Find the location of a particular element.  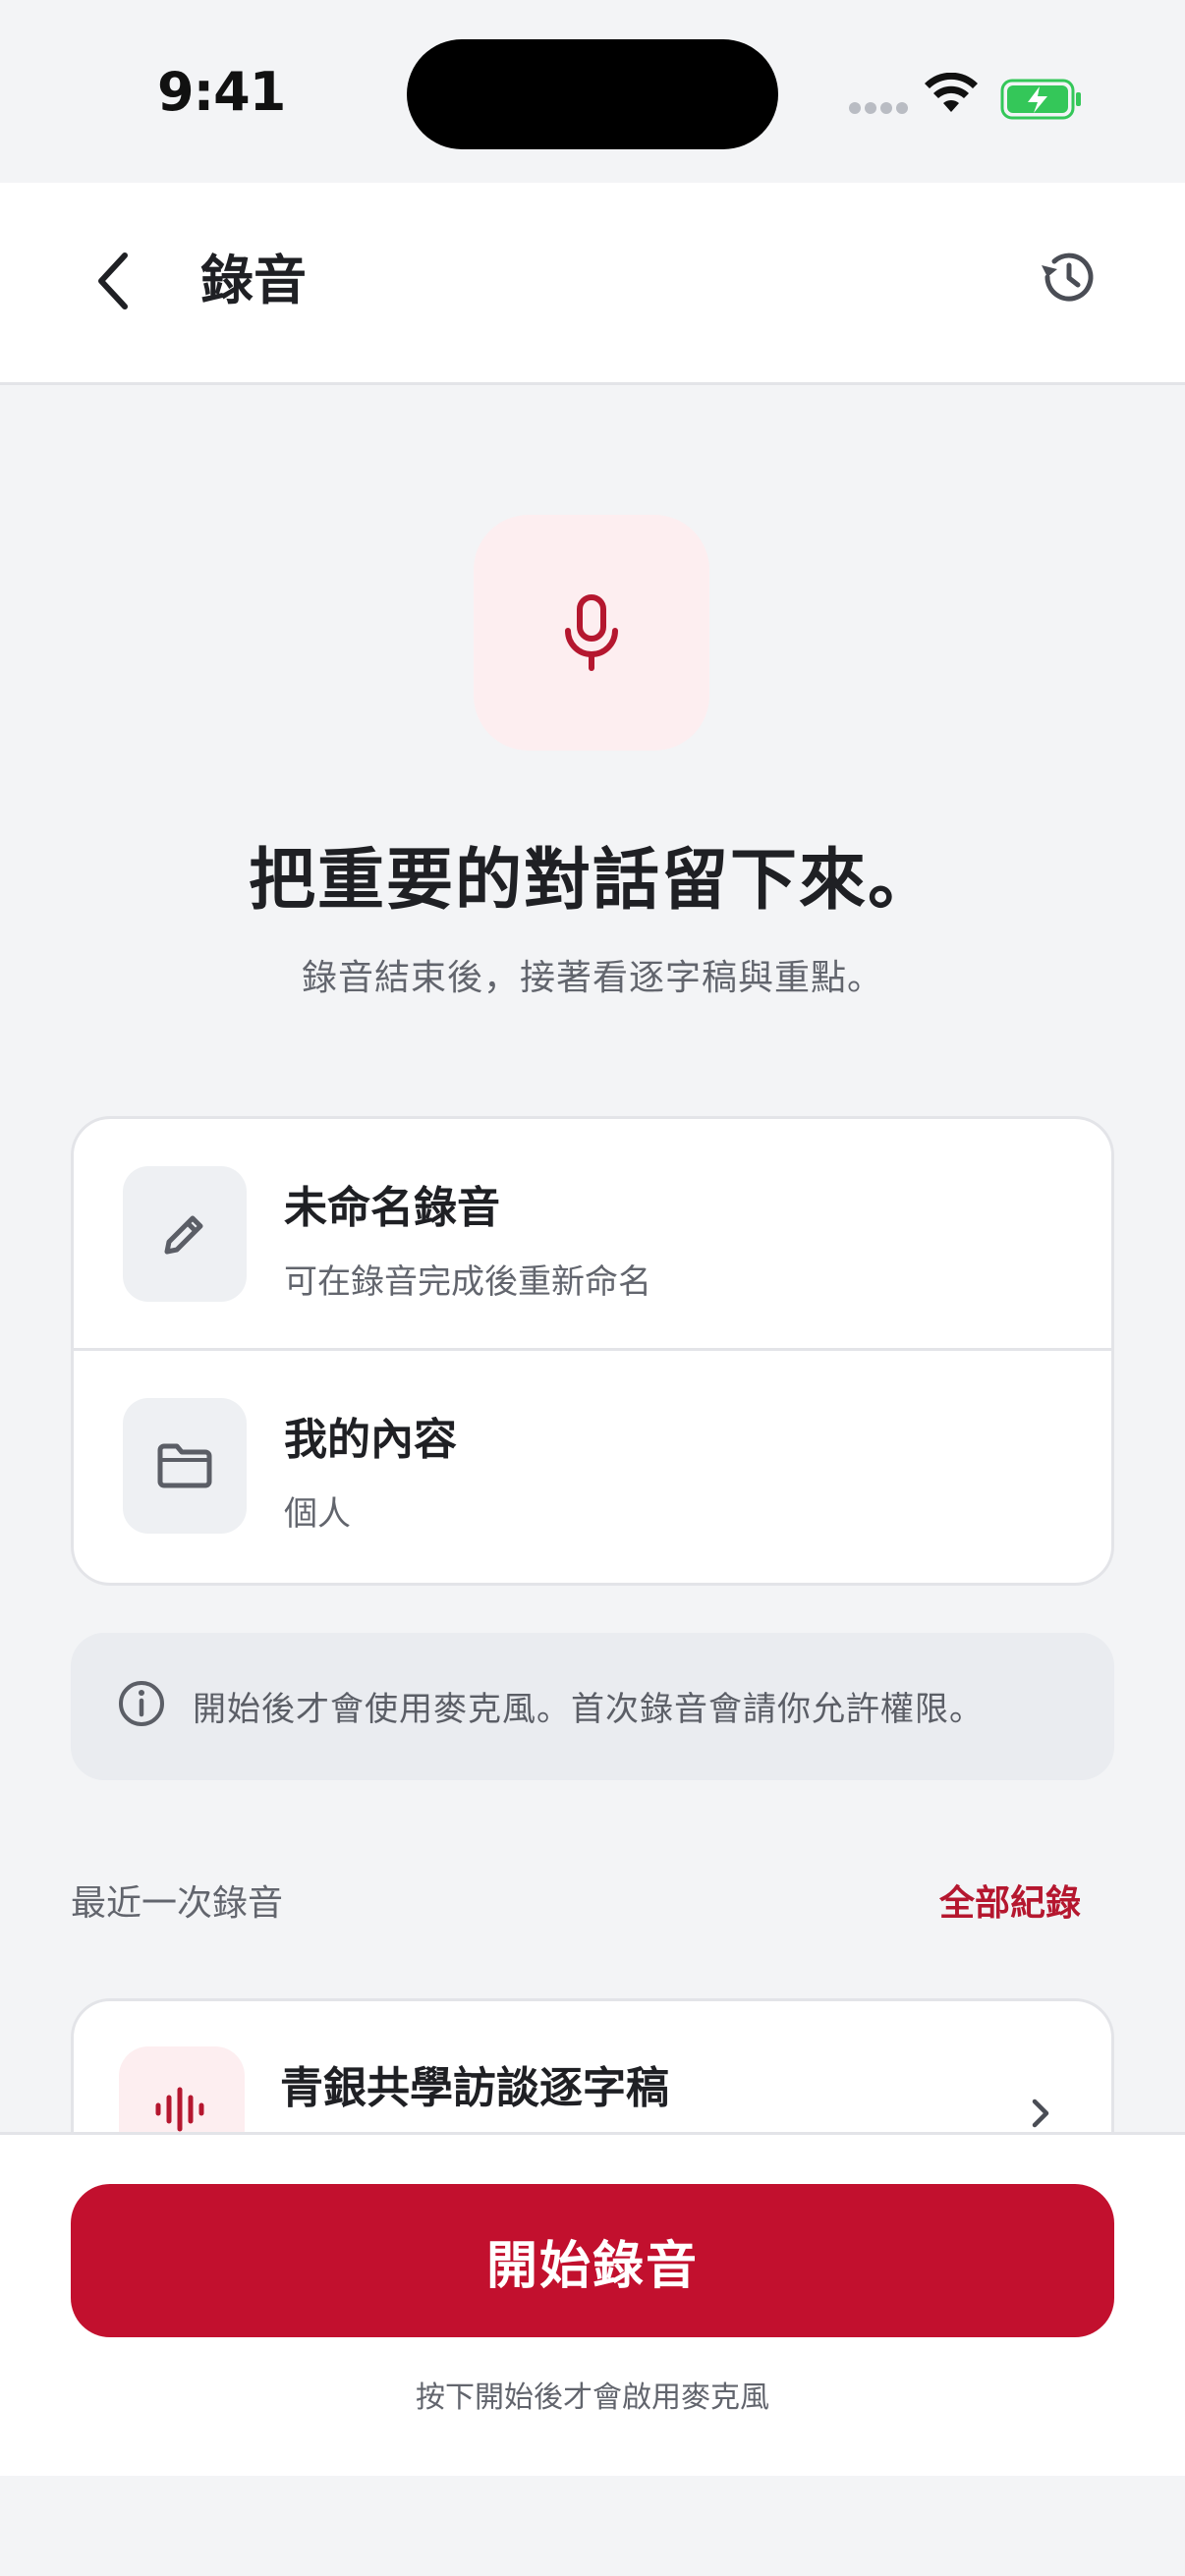

dynamic-island is located at coordinates (592, 94).